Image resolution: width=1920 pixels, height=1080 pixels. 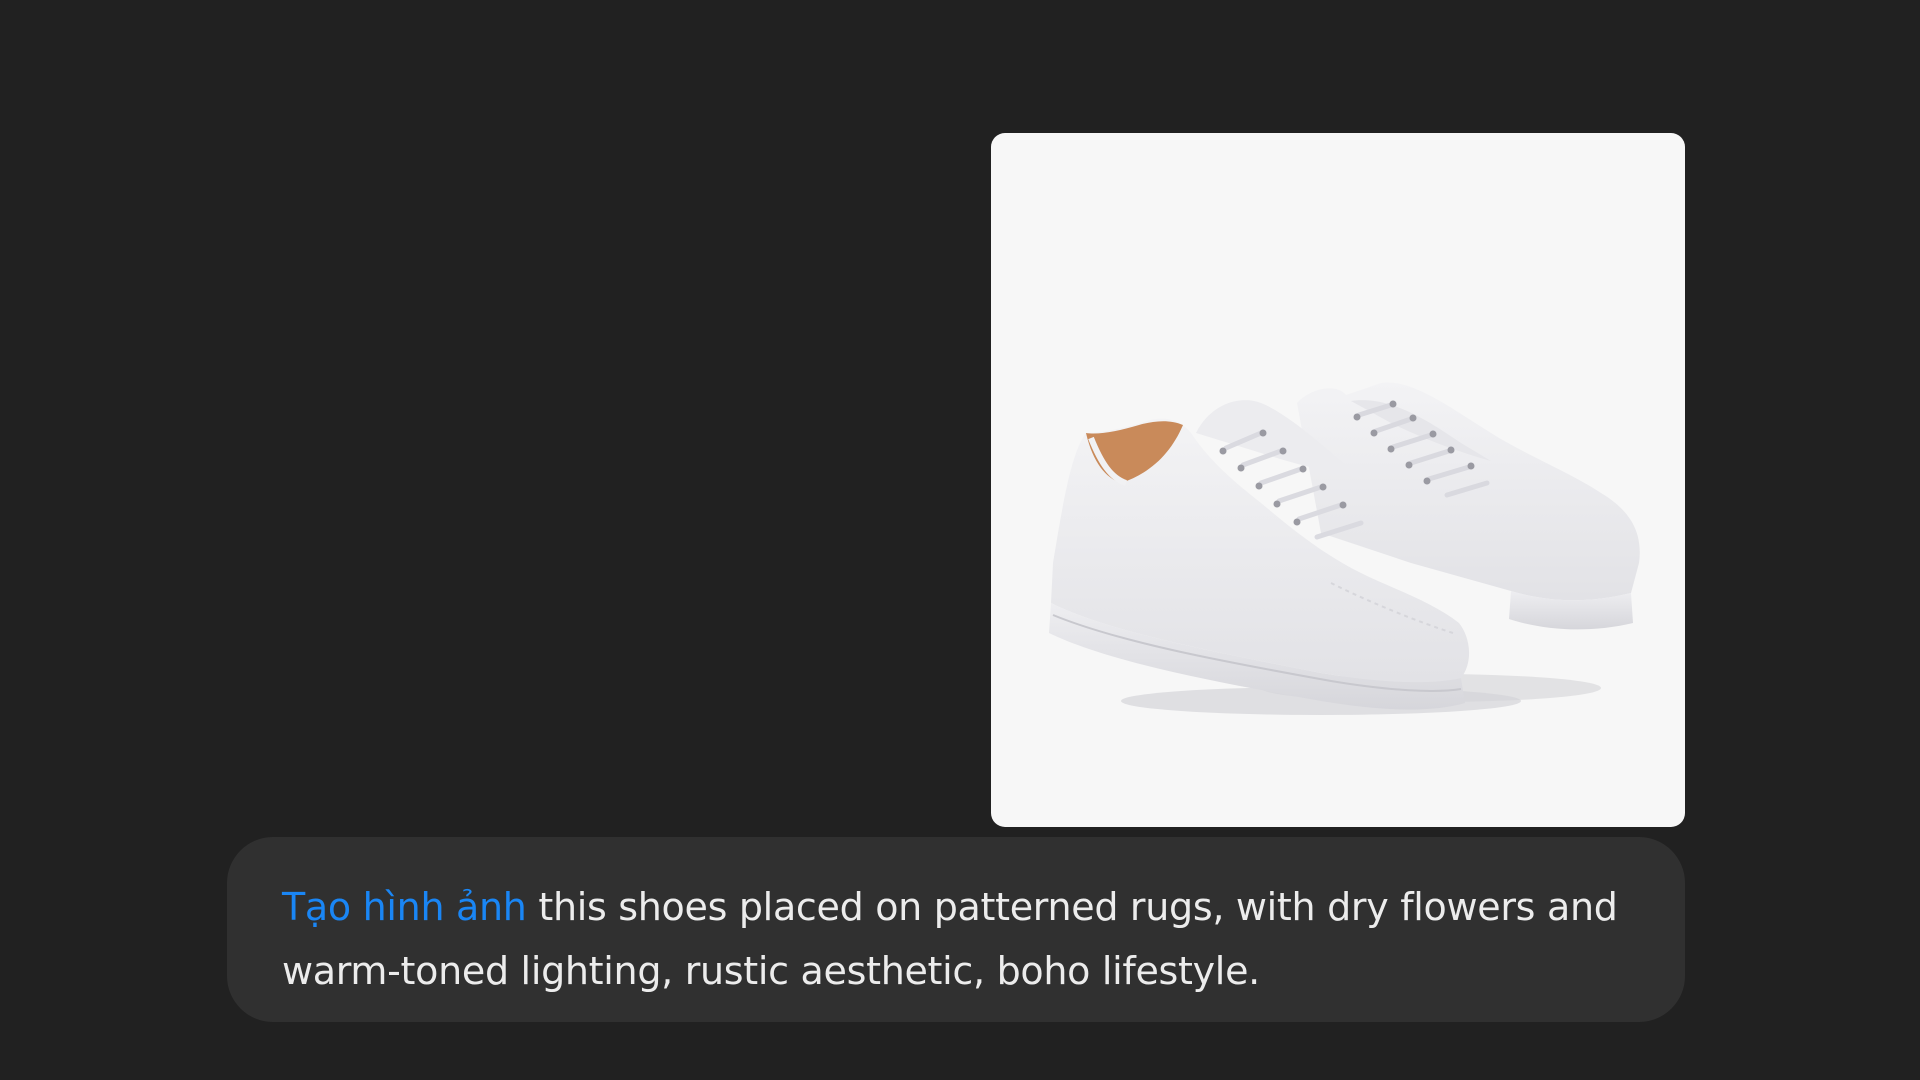 I want to click on create-image-tag: Tạo hình ảnh, so click(x=404, y=907).